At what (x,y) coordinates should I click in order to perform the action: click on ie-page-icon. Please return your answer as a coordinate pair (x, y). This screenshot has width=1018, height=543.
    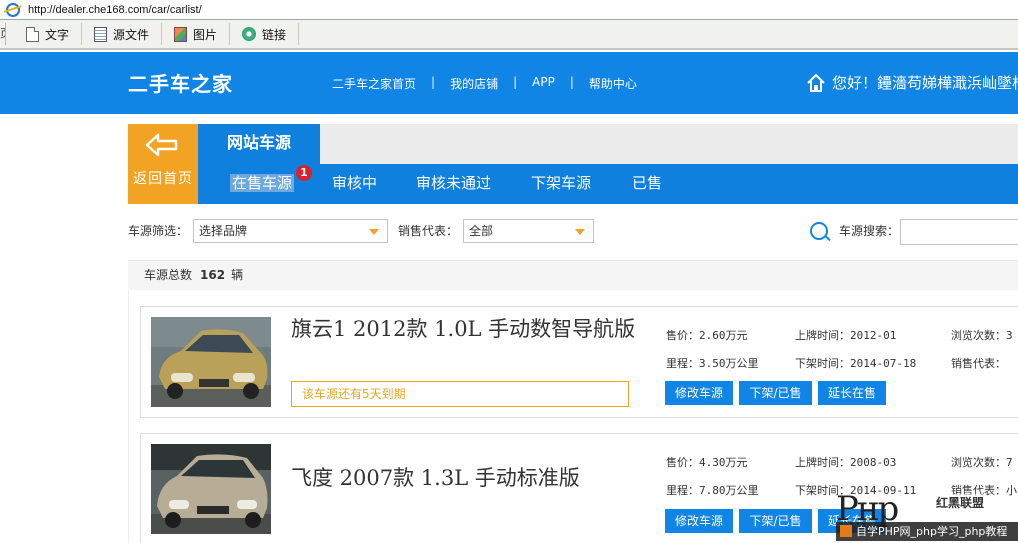
    Looking at the image, I should click on (13, 9).